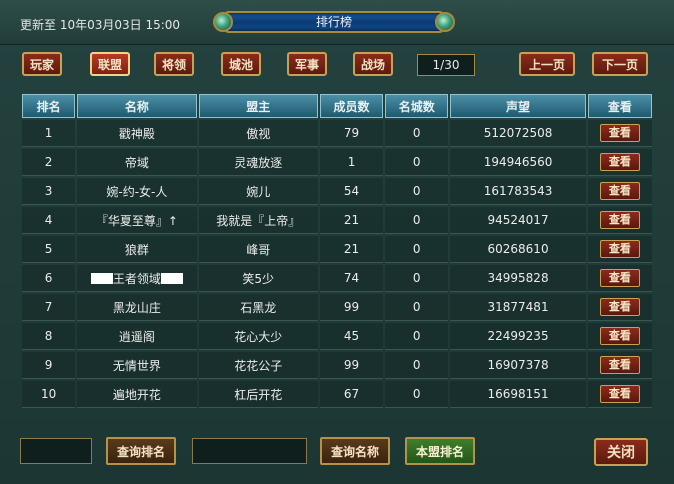  I want to click on leader-cell: 峰哥, so click(258, 249).